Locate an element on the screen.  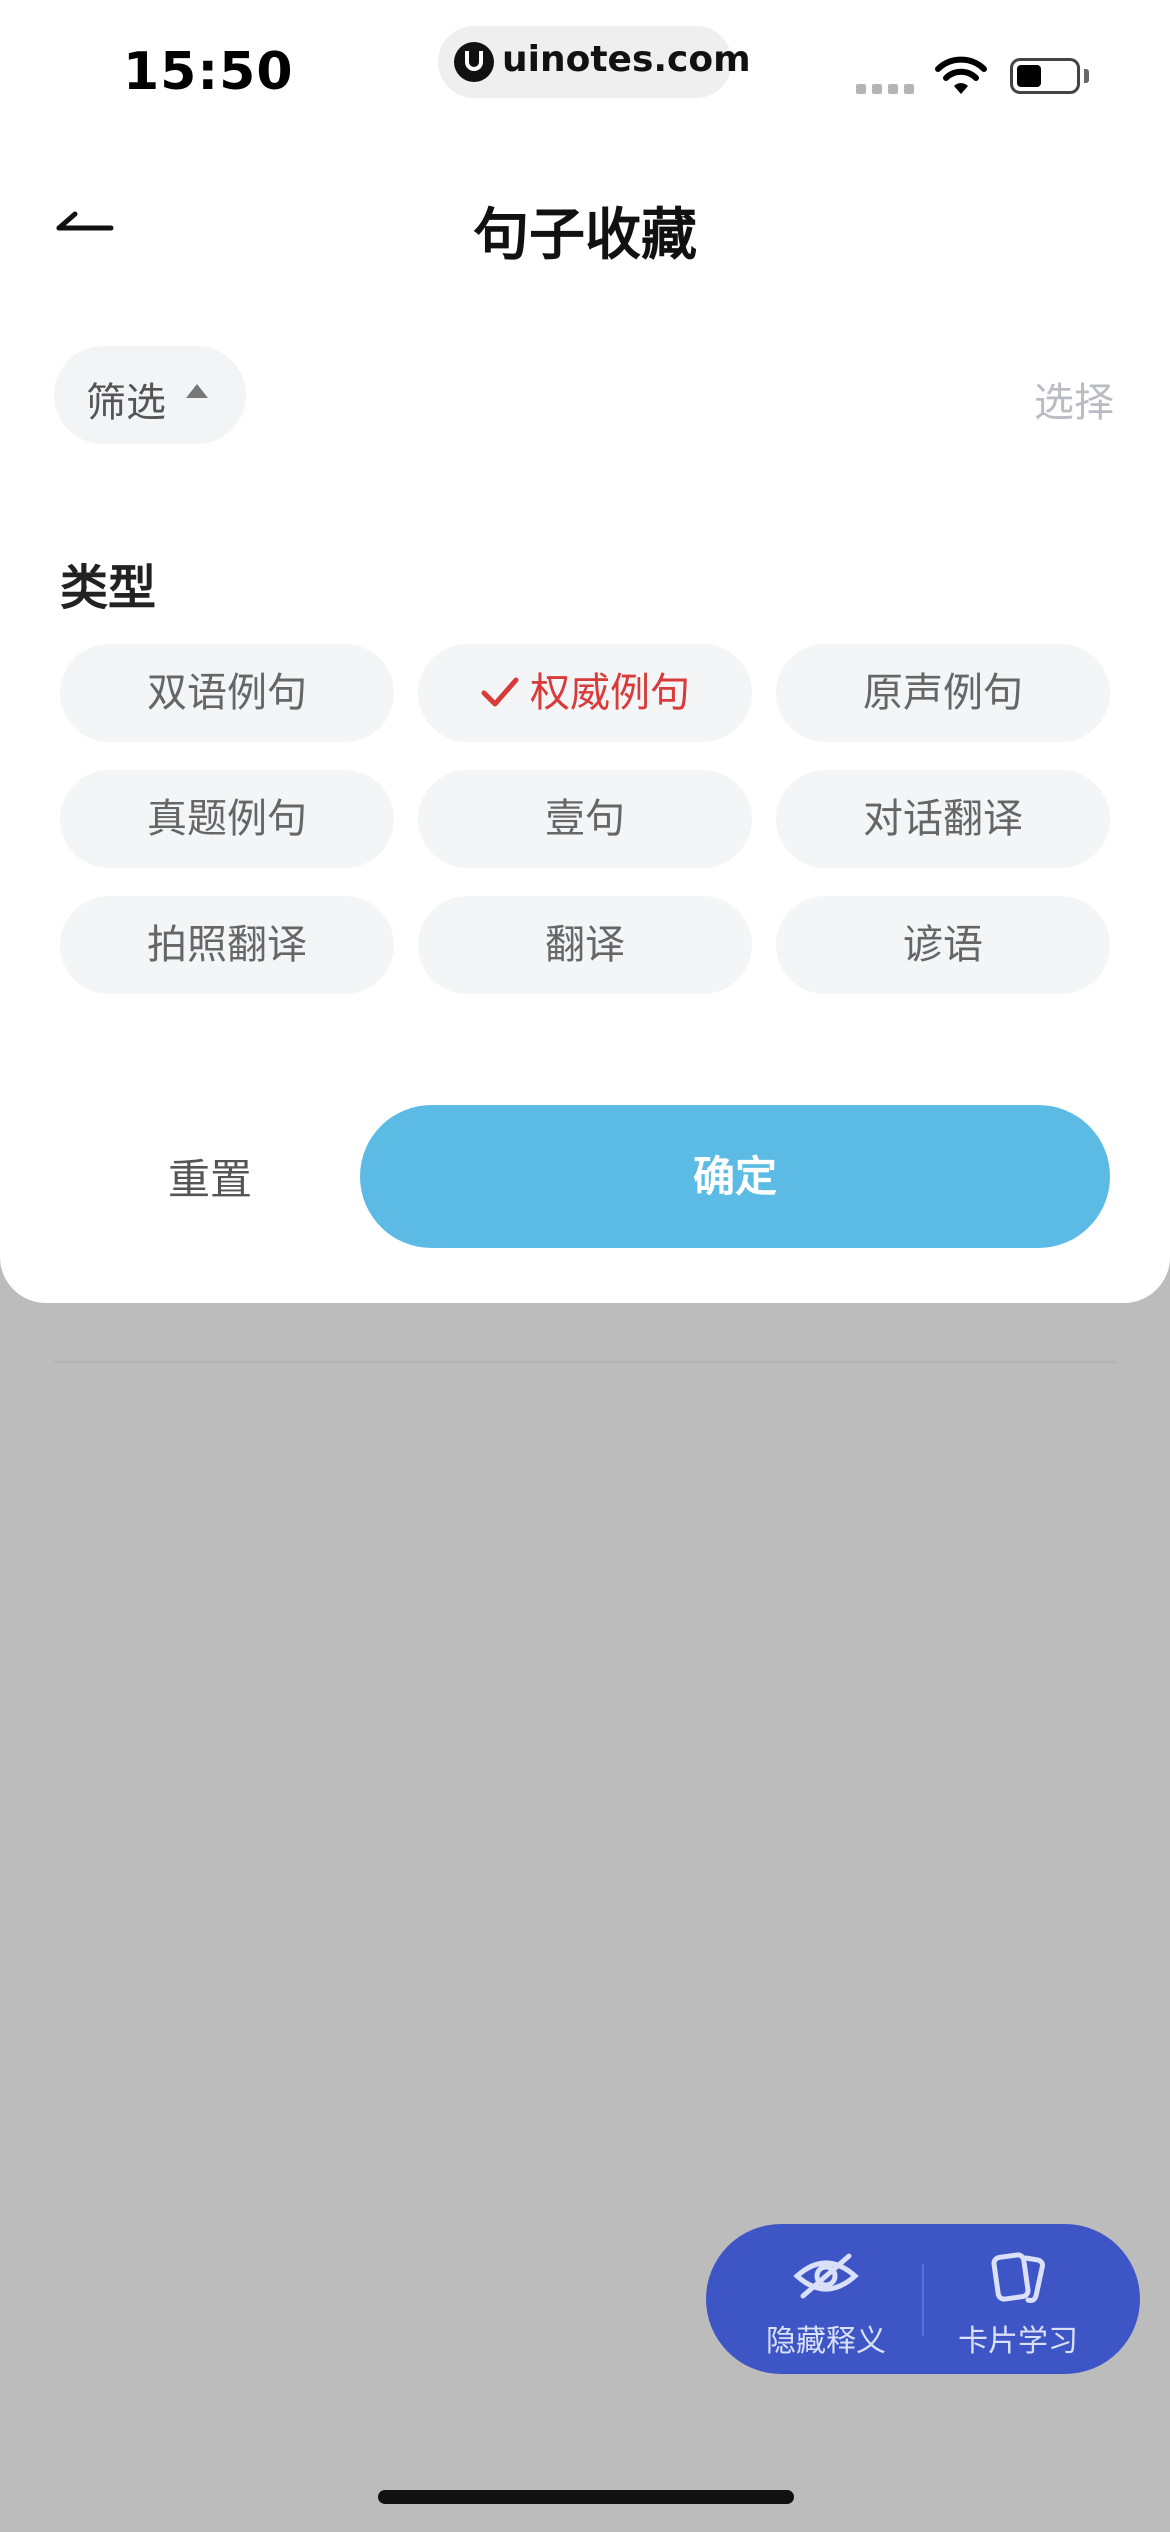
site-logo-icon is located at coordinates (474, 62).